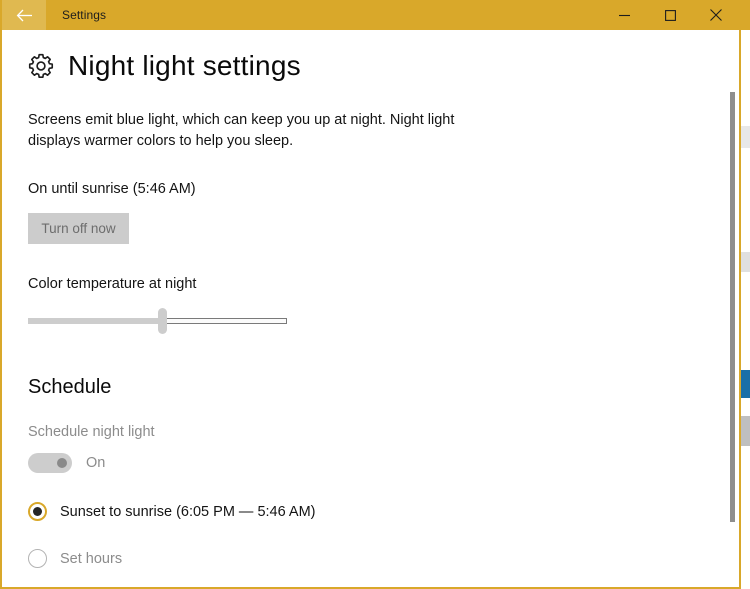  What do you see at coordinates (162, 321) in the screenshot?
I see `slider-thumb` at bounding box center [162, 321].